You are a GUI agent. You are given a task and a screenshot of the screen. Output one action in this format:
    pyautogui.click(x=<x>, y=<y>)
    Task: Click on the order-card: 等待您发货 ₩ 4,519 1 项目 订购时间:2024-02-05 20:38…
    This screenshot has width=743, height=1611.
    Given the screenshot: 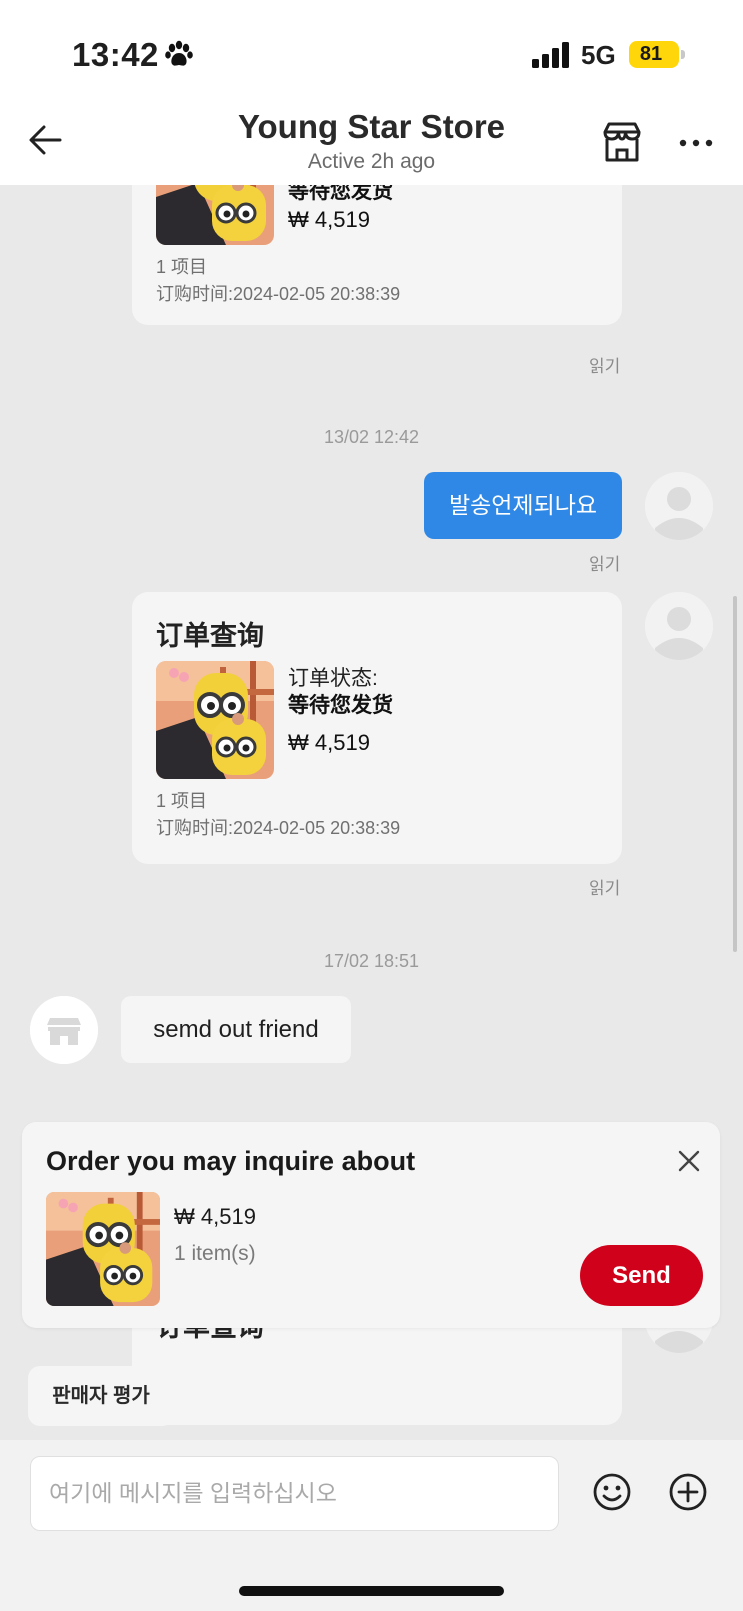 What is the action you would take?
    pyautogui.click(x=377, y=255)
    